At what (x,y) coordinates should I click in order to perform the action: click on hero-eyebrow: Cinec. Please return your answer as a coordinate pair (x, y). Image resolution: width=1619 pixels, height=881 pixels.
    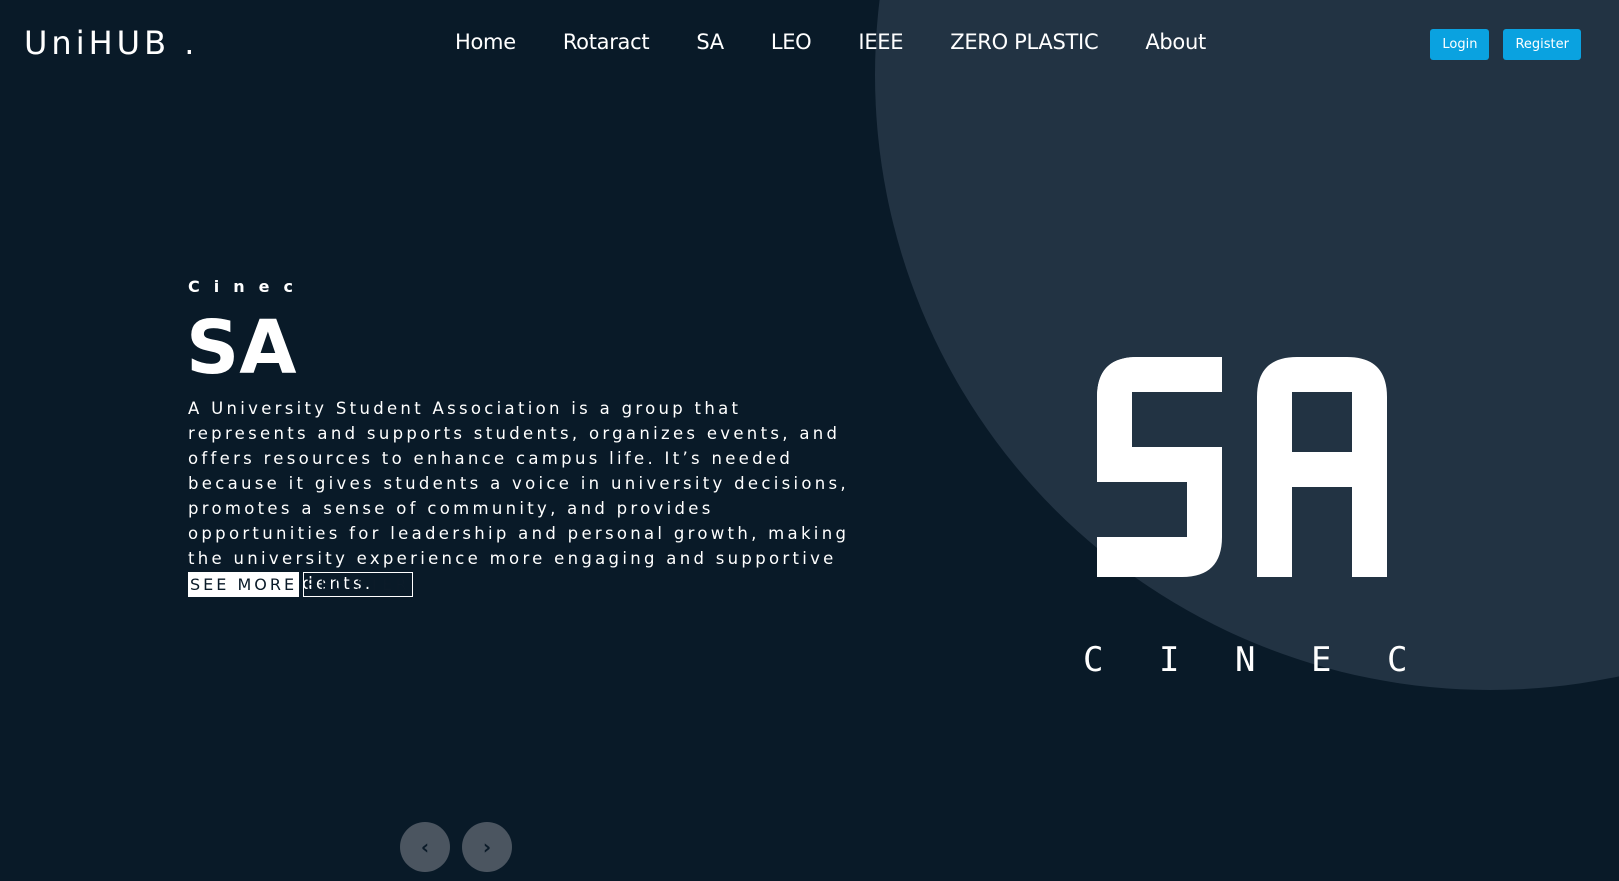
    Looking at the image, I should click on (247, 286).